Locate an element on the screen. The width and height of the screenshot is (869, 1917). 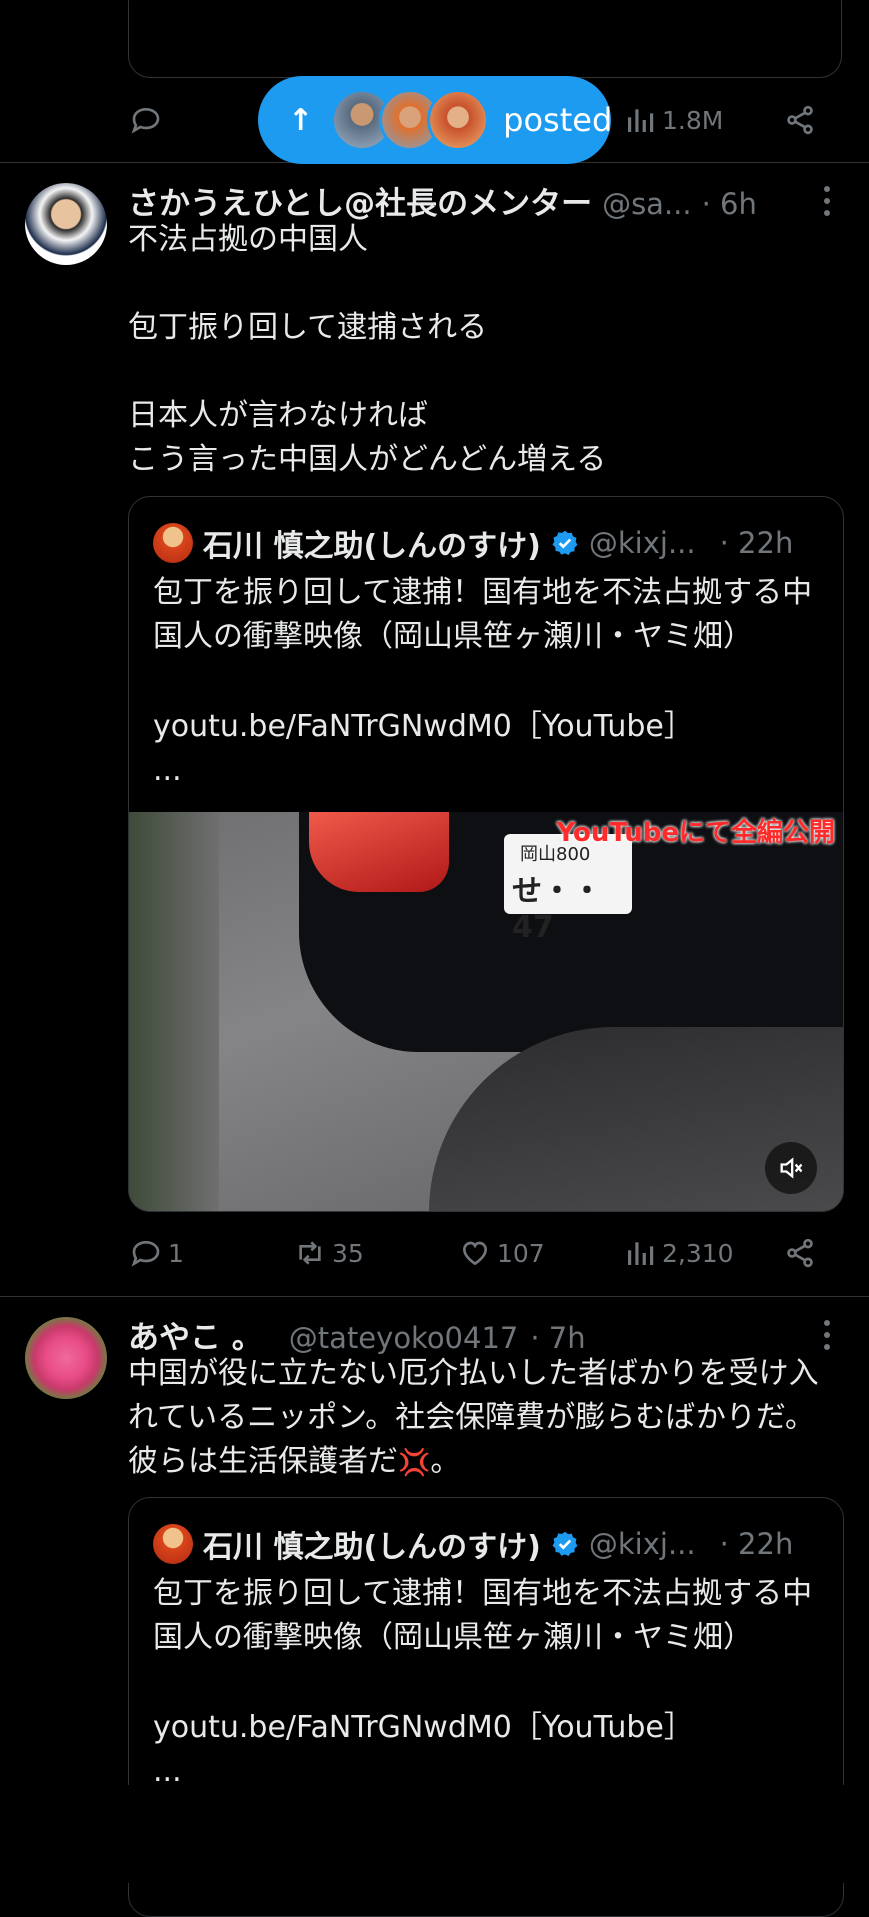
views-count: 2,310 is located at coordinates (698, 1253).